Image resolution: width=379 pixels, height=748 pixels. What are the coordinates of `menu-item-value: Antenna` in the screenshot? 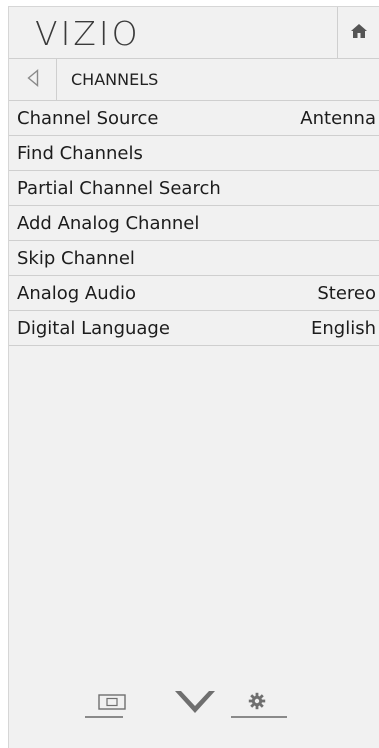 It's located at (338, 118).